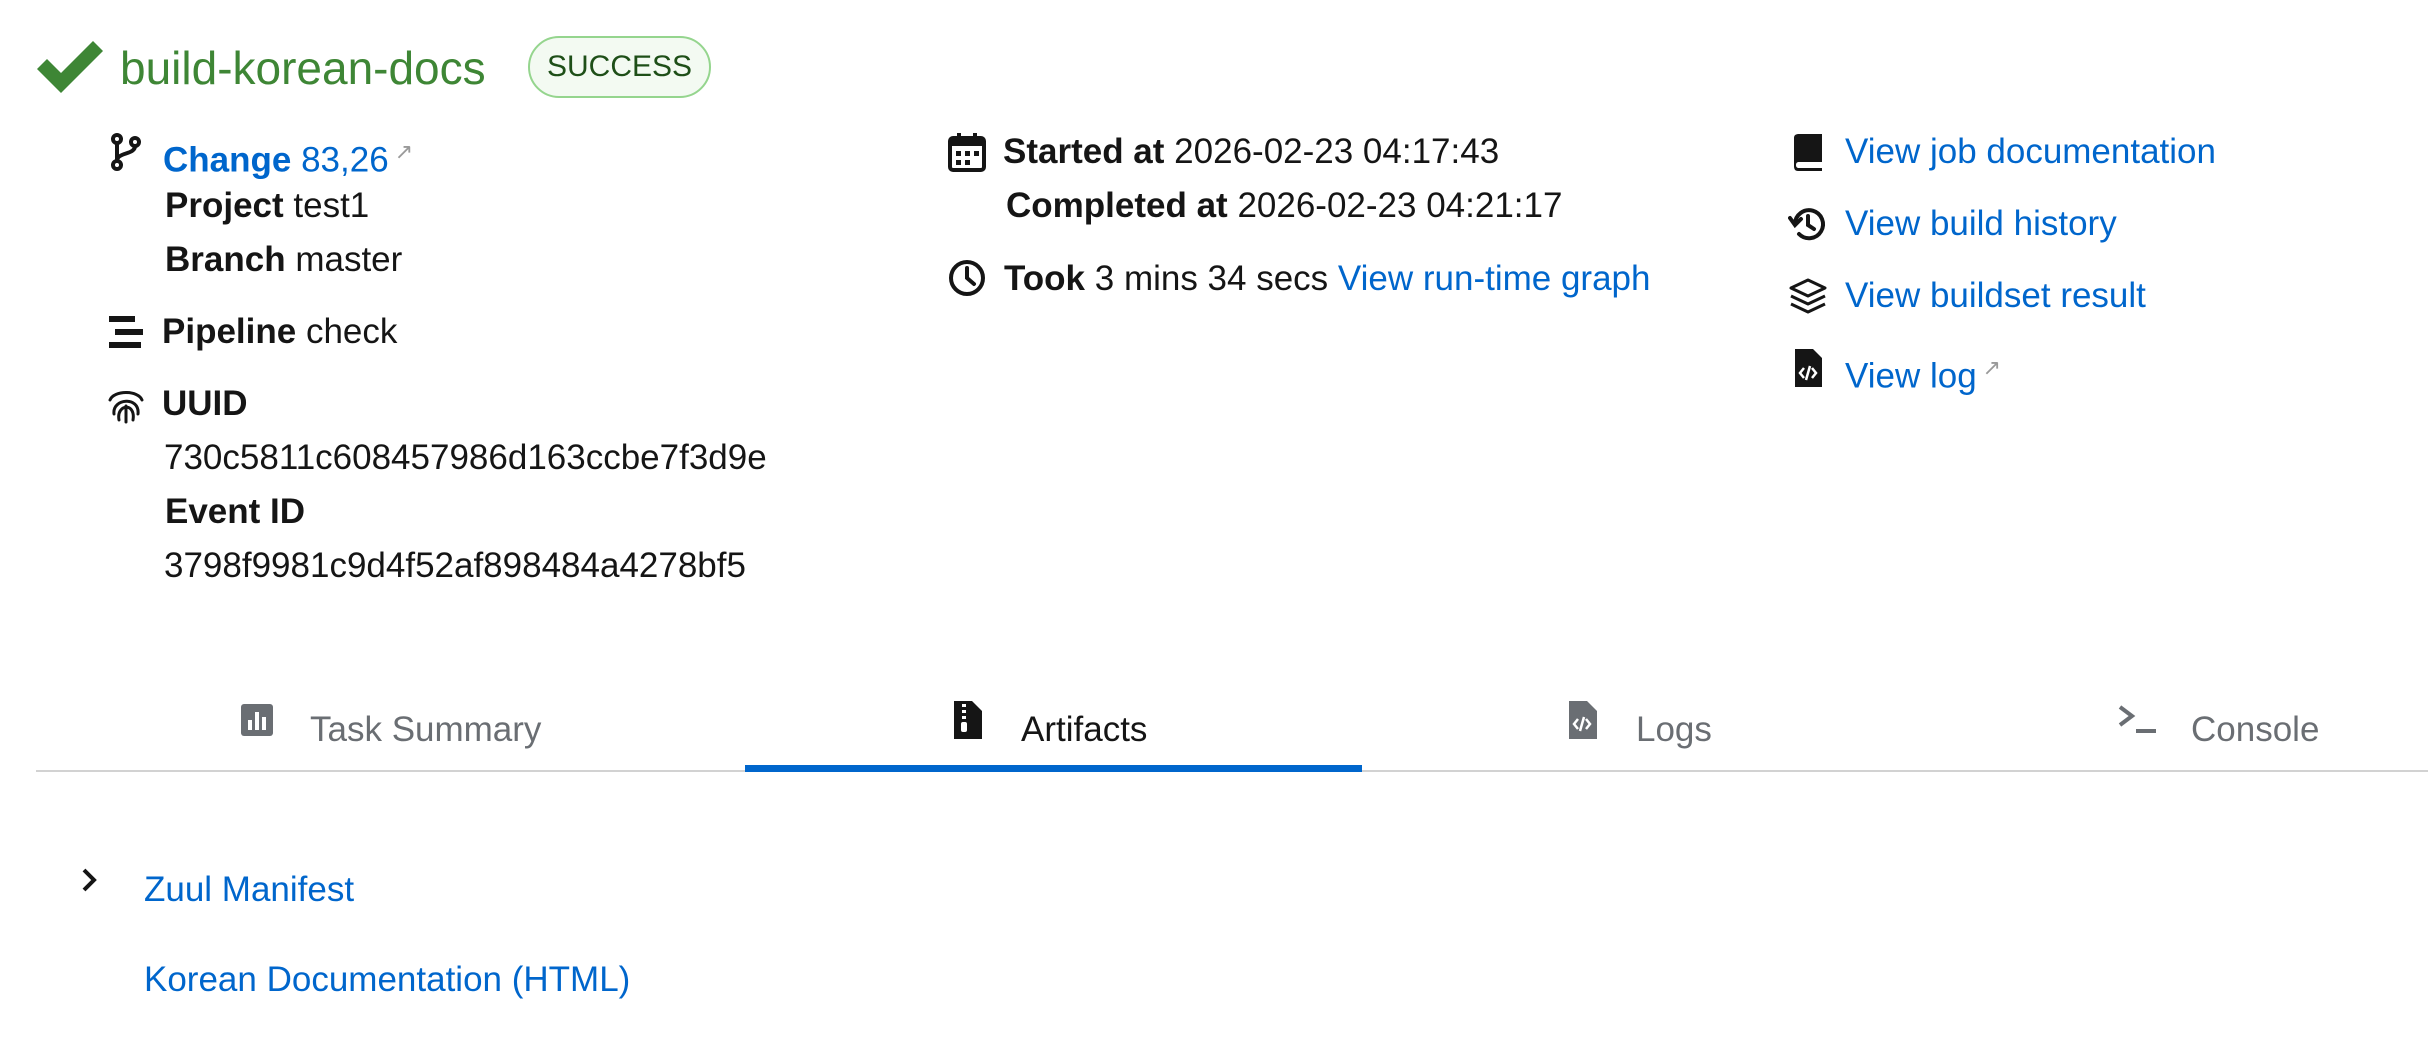 This screenshot has height=1041, width=2428. I want to click on history-icon, so click(1808, 224).